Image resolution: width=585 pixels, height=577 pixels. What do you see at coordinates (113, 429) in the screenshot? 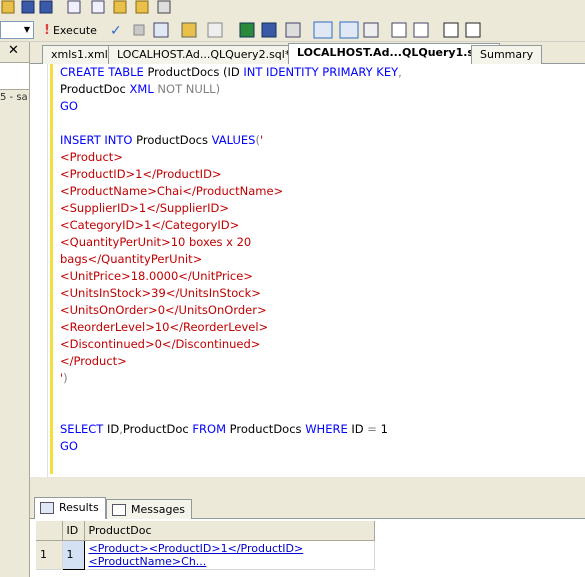
I see `code-token: ID` at bounding box center [113, 429].